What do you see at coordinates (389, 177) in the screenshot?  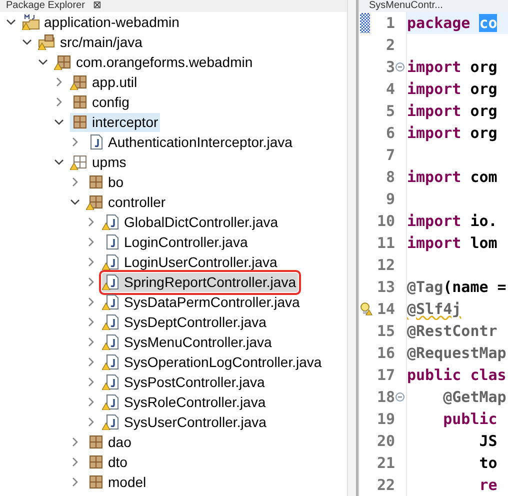 I see `line-number: 8` at bounding box center [389, 177].